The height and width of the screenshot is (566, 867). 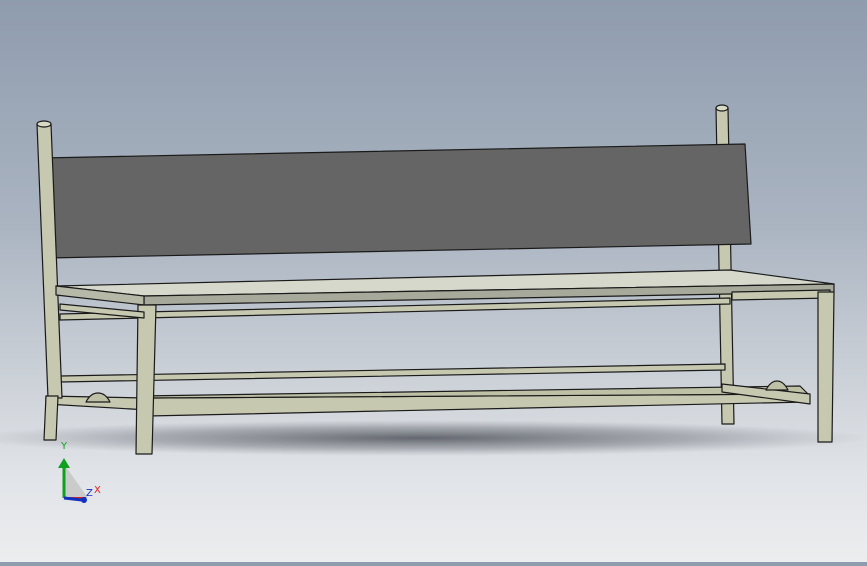 I want to click on x-axis-label: X, so click(x=97, y=490).